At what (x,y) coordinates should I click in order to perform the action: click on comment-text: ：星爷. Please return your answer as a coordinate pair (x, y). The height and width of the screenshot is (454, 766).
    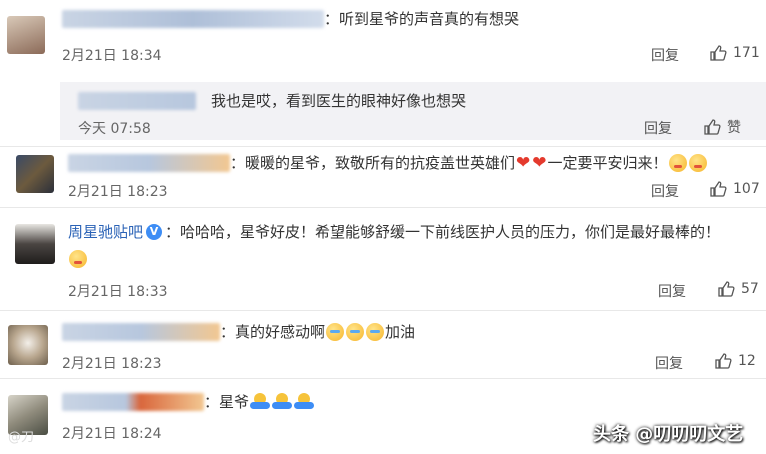
    Looking at the image, I should click on (227, 402).